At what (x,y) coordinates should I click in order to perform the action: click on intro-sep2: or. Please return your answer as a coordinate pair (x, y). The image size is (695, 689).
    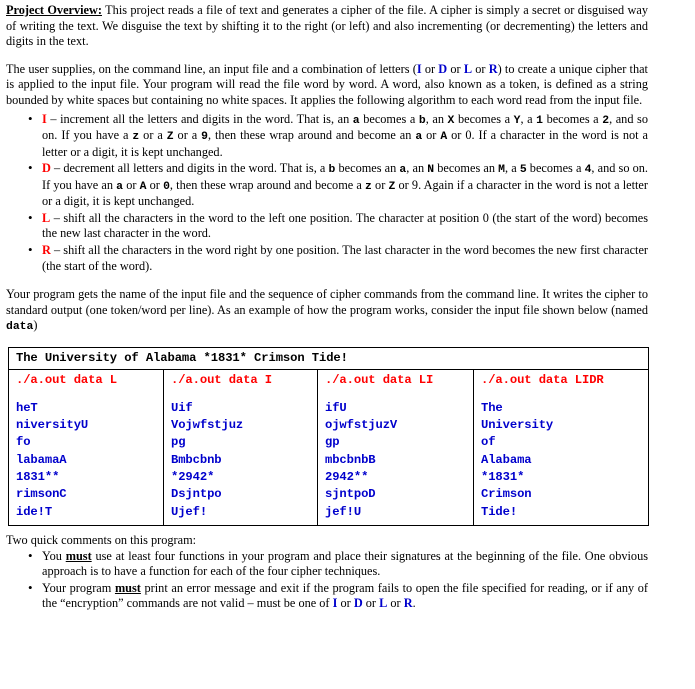
    Looking at the image, I should click on (455, 68).